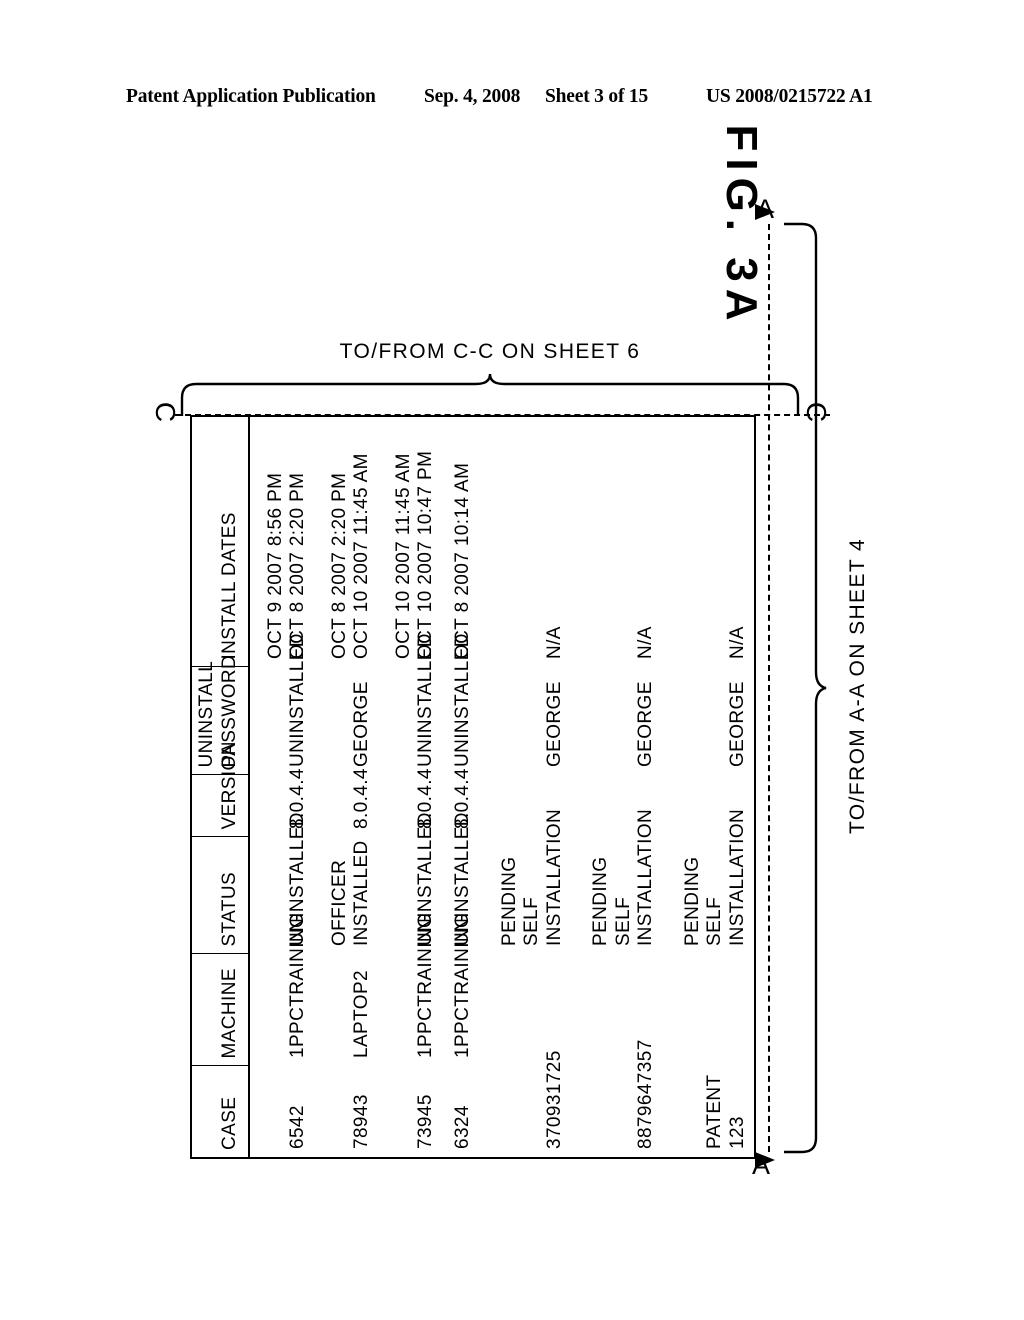  Describe the element at coordinates (220, 1112) in the screenshot. I see `column-header-case: CASE` at that location.